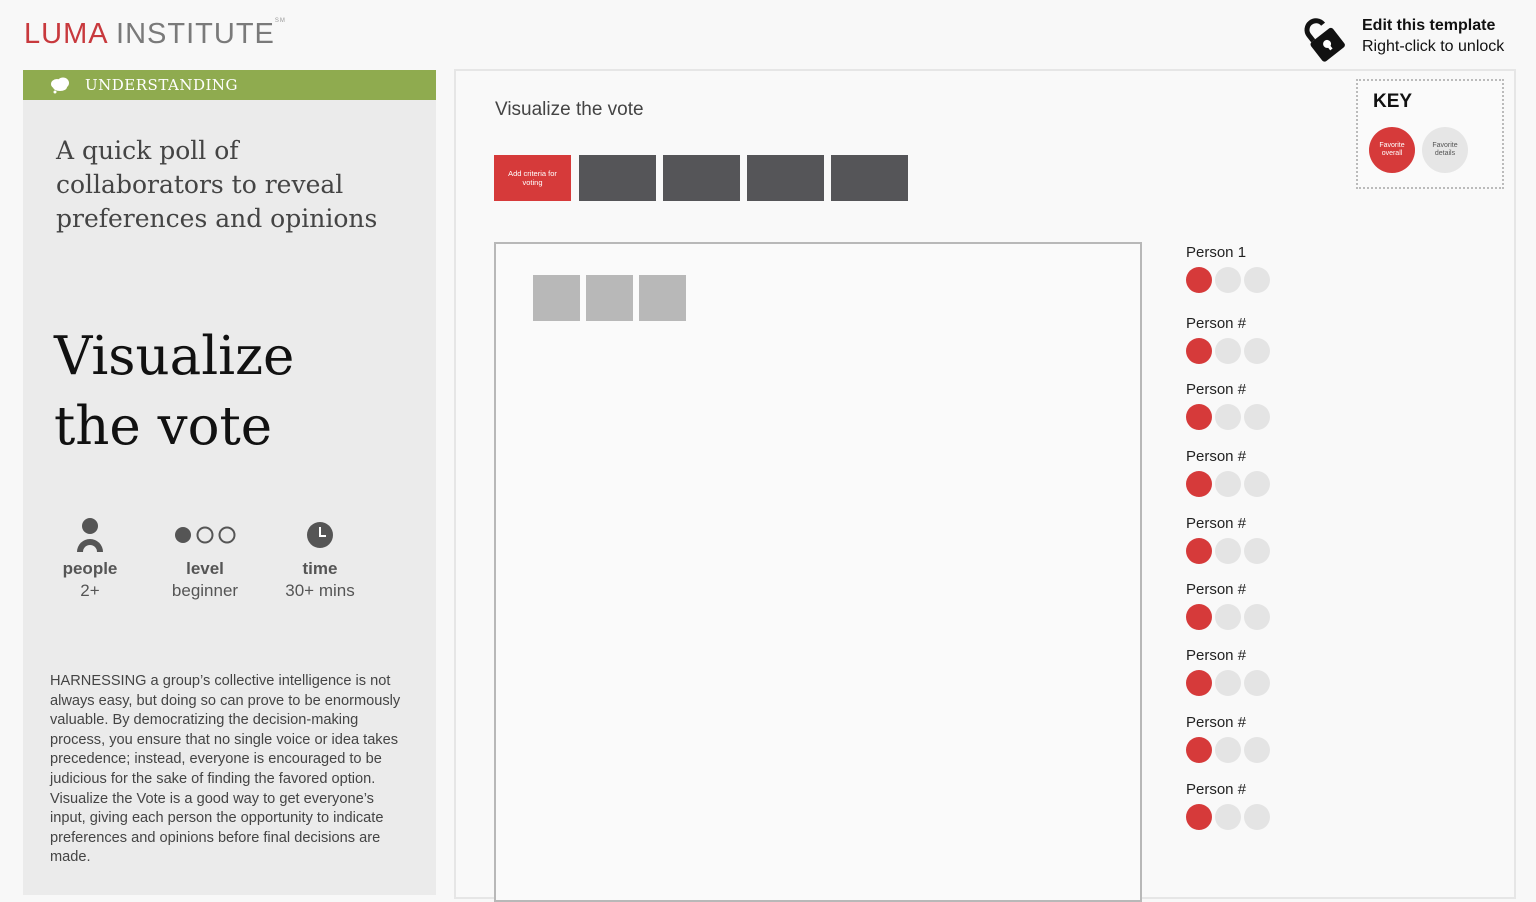 The image size is (1536, 902). What do you see at coordinates (60, 85) in the screenshot?
I see `thought-cloud-icon` at bounding box center [60, 85].